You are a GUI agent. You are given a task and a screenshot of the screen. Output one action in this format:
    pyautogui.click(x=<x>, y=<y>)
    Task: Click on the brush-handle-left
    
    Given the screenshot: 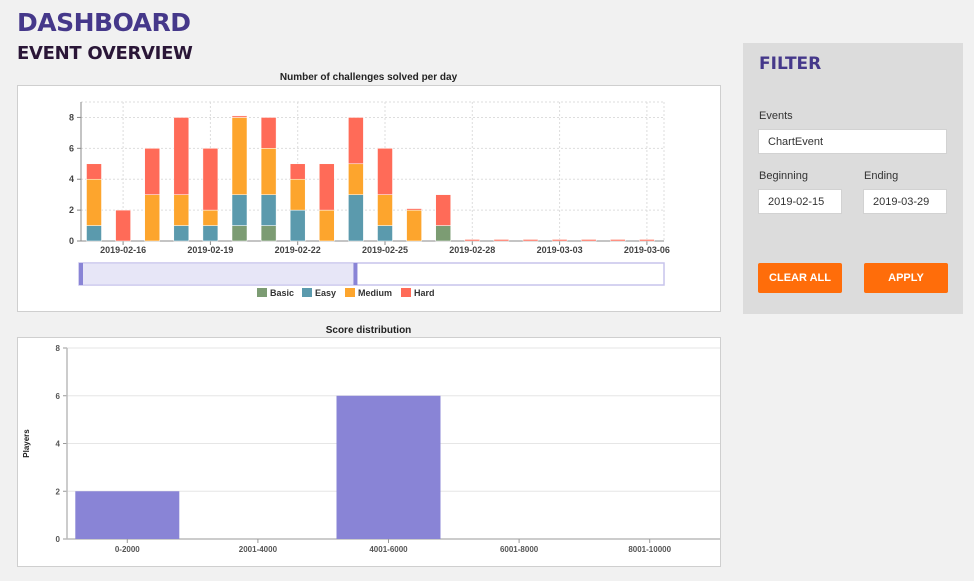 What is the action you would take?
    pyautogui.click(x=81, y=274)
    